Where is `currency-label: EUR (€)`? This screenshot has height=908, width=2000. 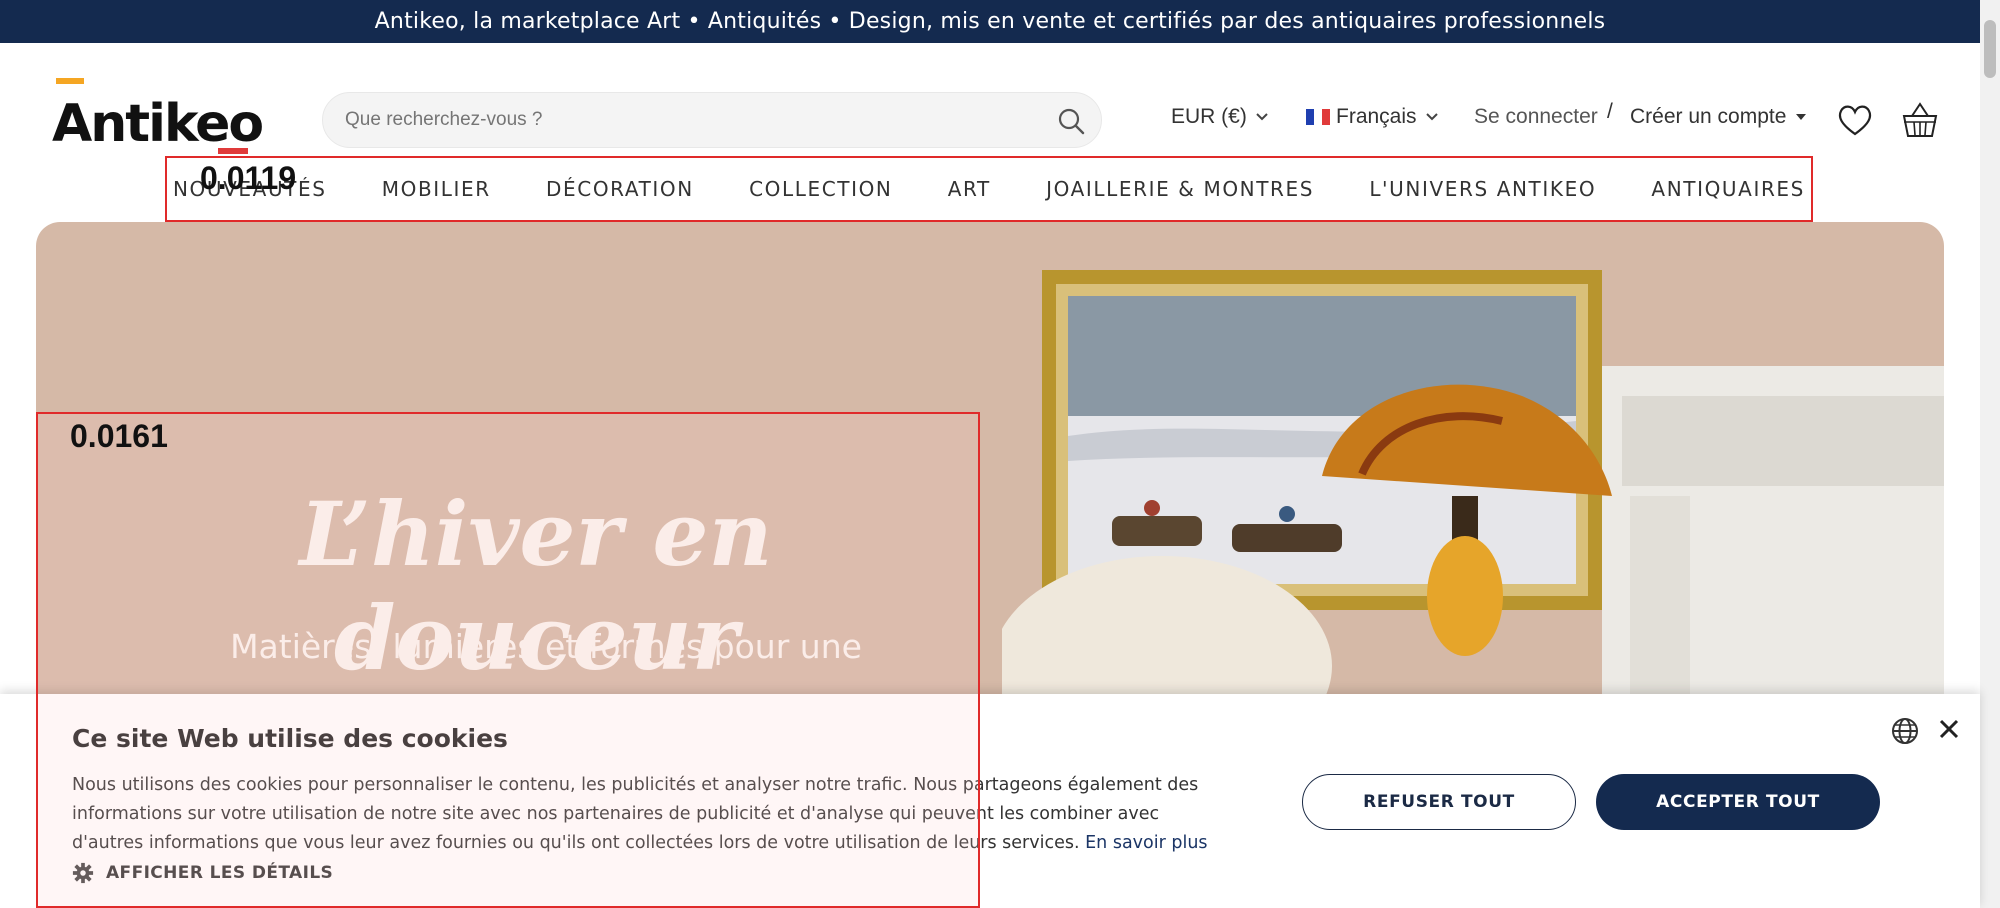 currency-label: EUR (€) is located at coordinates (1209, 116).